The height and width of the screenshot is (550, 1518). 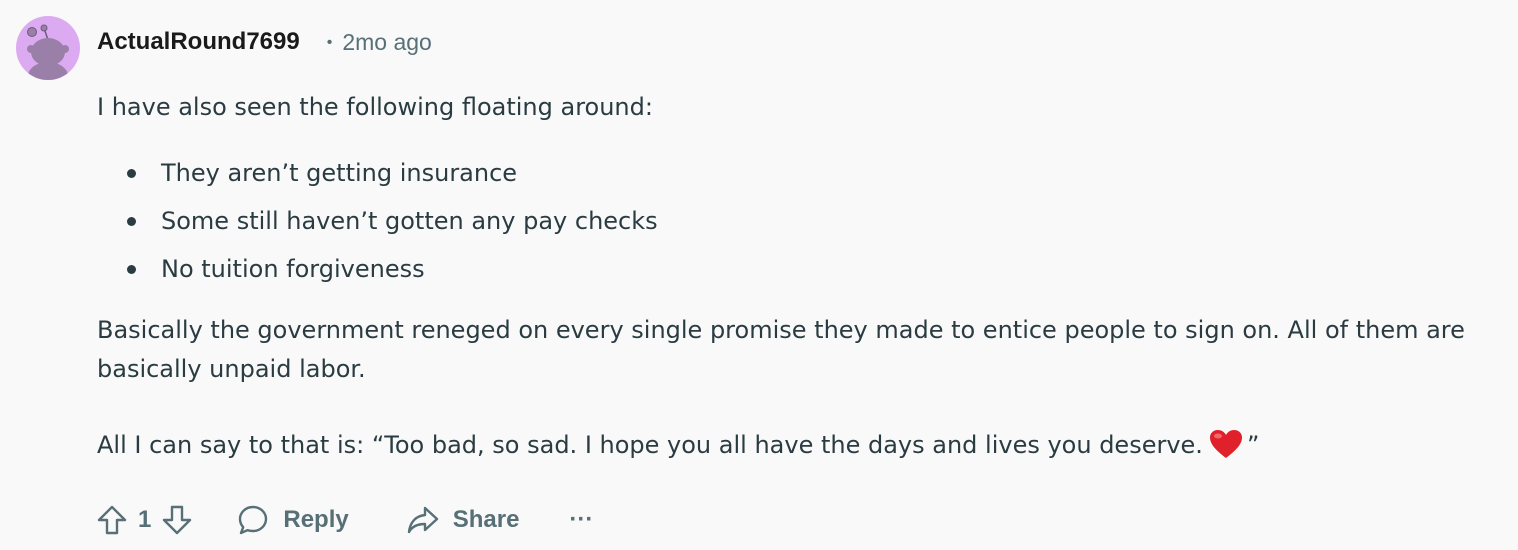 I want to click on red-heart-emoji-icon, so click(x=1226, y=450).